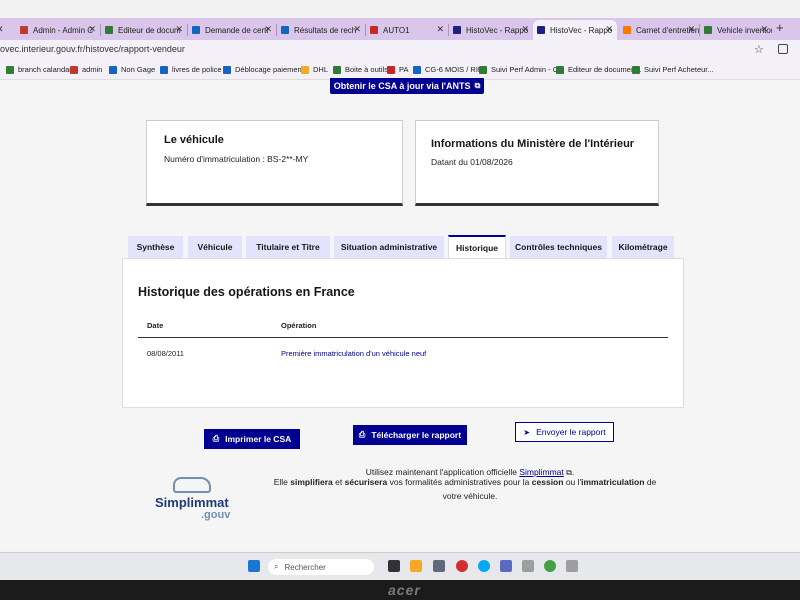 The height and width of the screenshot is (600, 800). I want to click on tab-label: Titulaire et Titre, so click(288, 247).